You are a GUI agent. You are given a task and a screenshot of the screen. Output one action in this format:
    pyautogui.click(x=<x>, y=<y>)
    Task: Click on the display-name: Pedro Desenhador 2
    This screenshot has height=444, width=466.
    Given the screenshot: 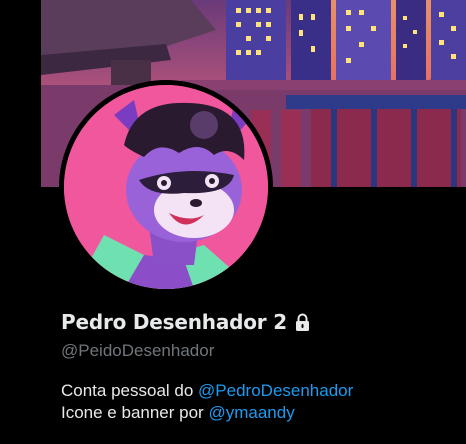 What is the action you would take?
    pyautogui.click(x=174, y=322)
    